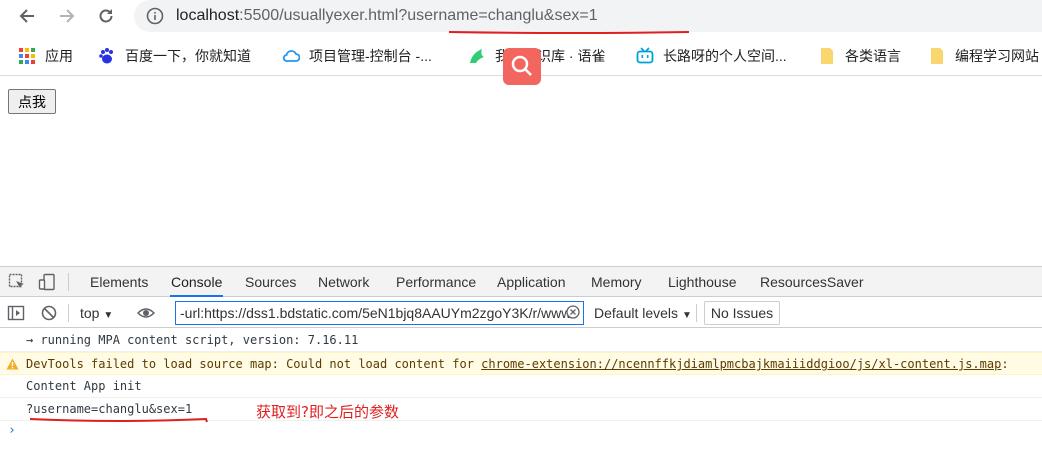 Image resolution: width=1042 pixels, height=454 pixels. Describe the element at coordinates (84, 386) in the screenshot. I see `message-text: Content App init` at that location.